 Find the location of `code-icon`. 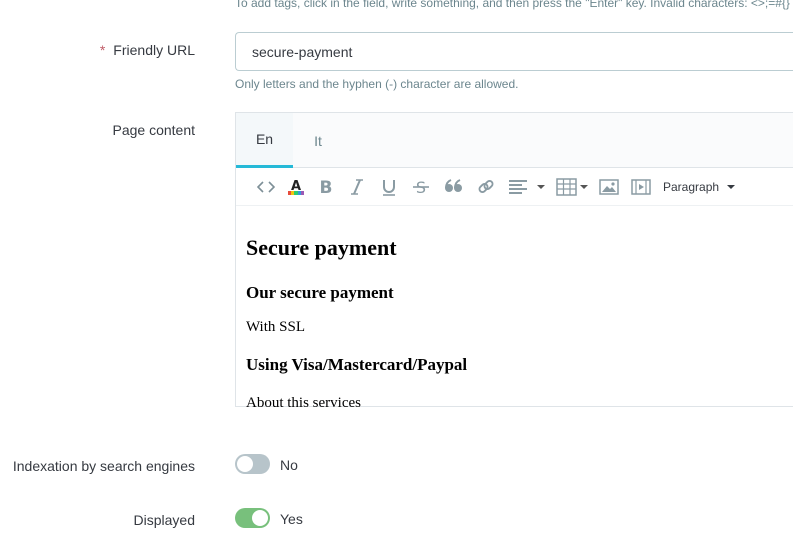

code-icon is located at coordinates (266, 187).